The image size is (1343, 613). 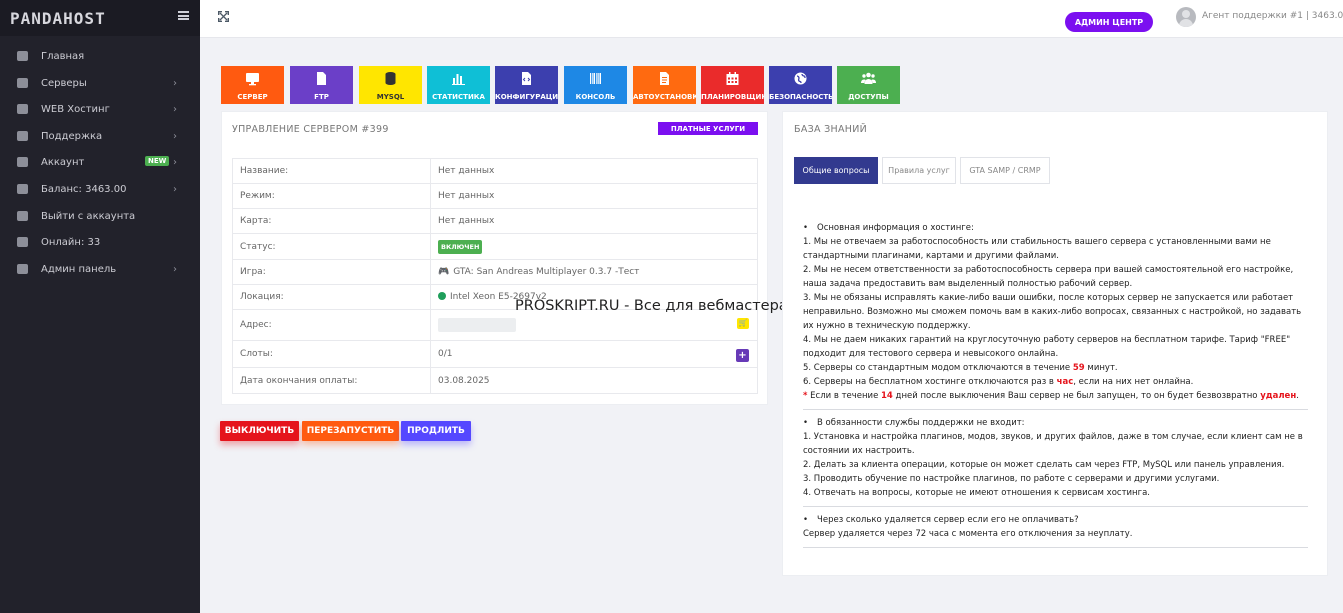 I want to click on row-key: Игра:, so click(x=331, y=272).